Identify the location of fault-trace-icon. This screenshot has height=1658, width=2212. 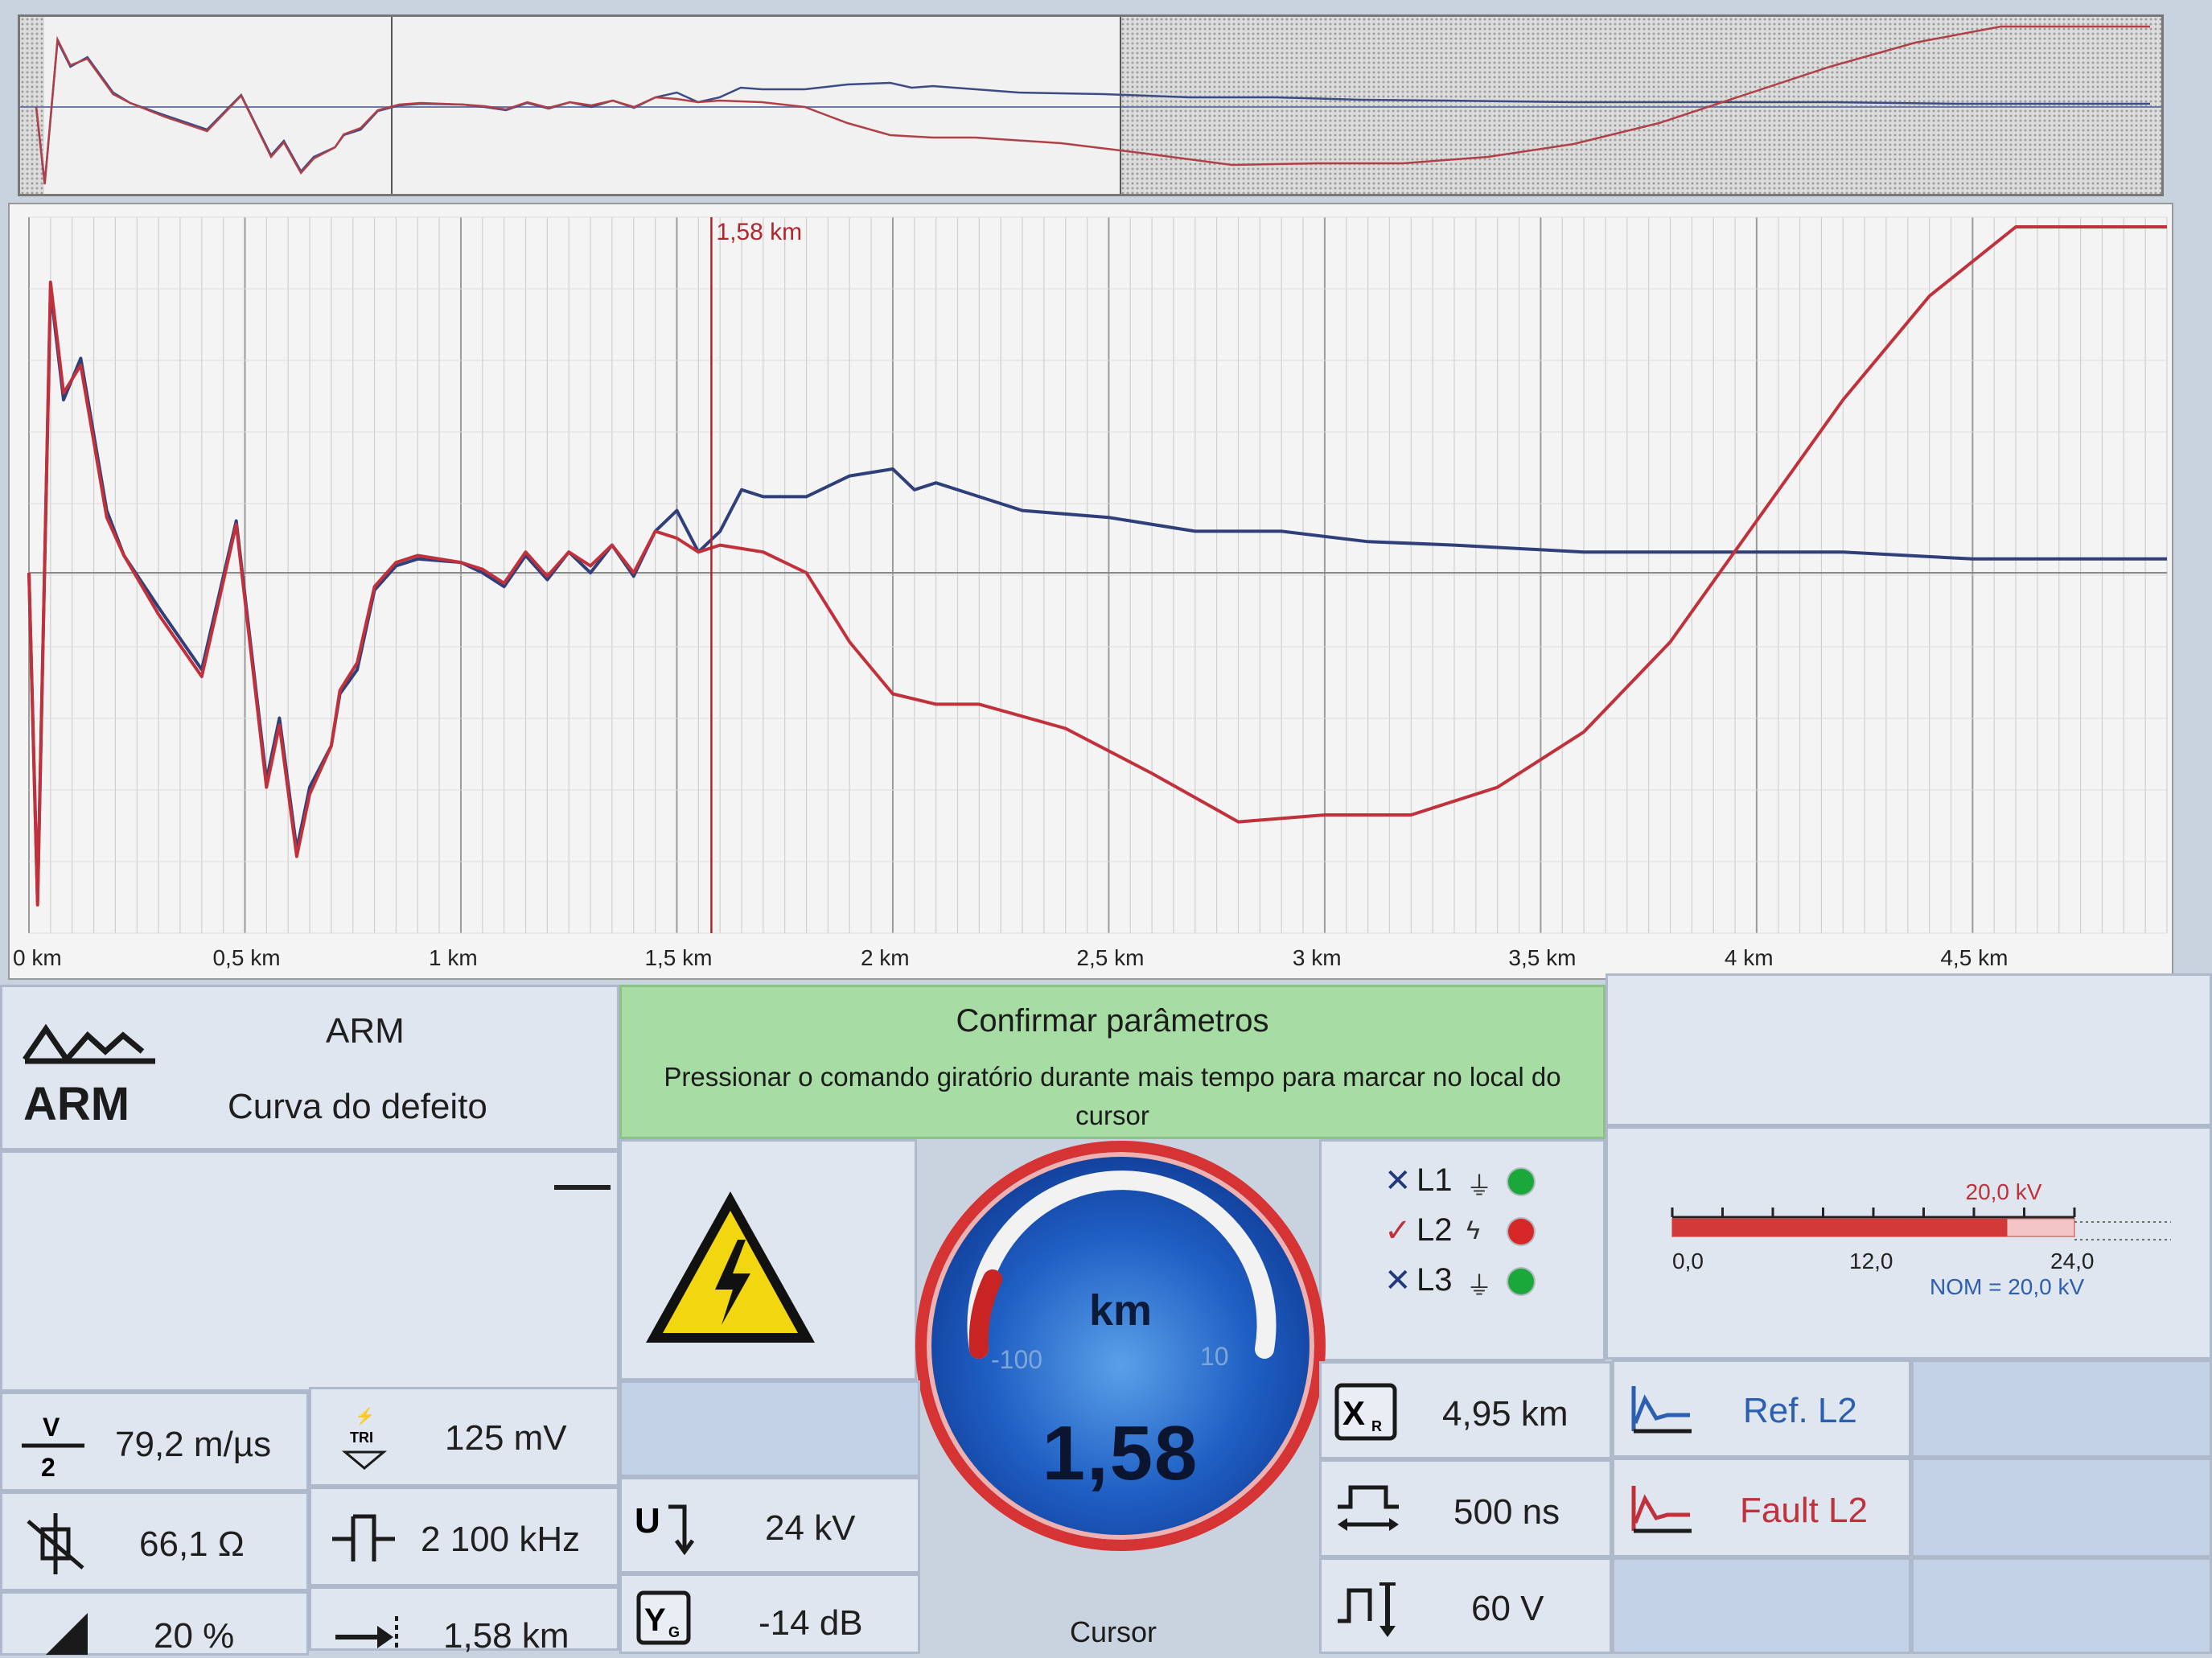
(1661, 1509).